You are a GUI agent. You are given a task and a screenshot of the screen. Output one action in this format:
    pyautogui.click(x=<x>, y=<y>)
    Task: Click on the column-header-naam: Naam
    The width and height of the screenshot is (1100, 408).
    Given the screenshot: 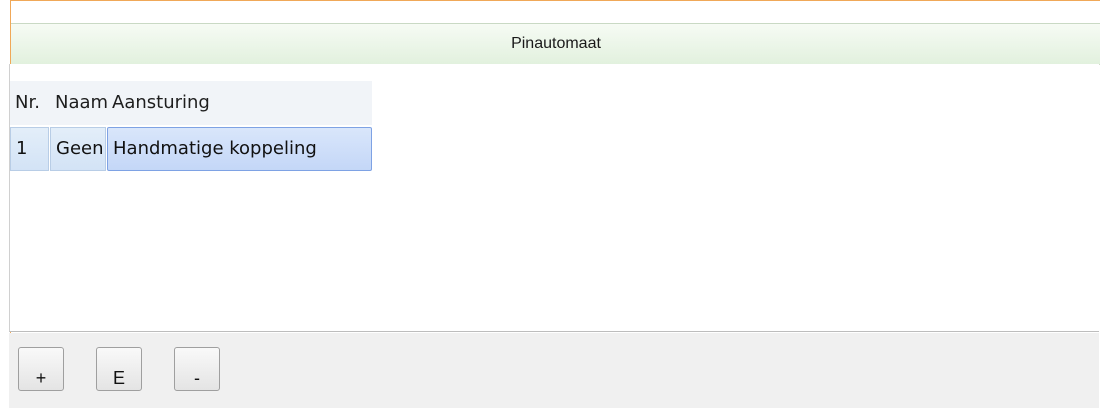 What is the action you would take?
    pyautogui.click(x=79, y=103)
    